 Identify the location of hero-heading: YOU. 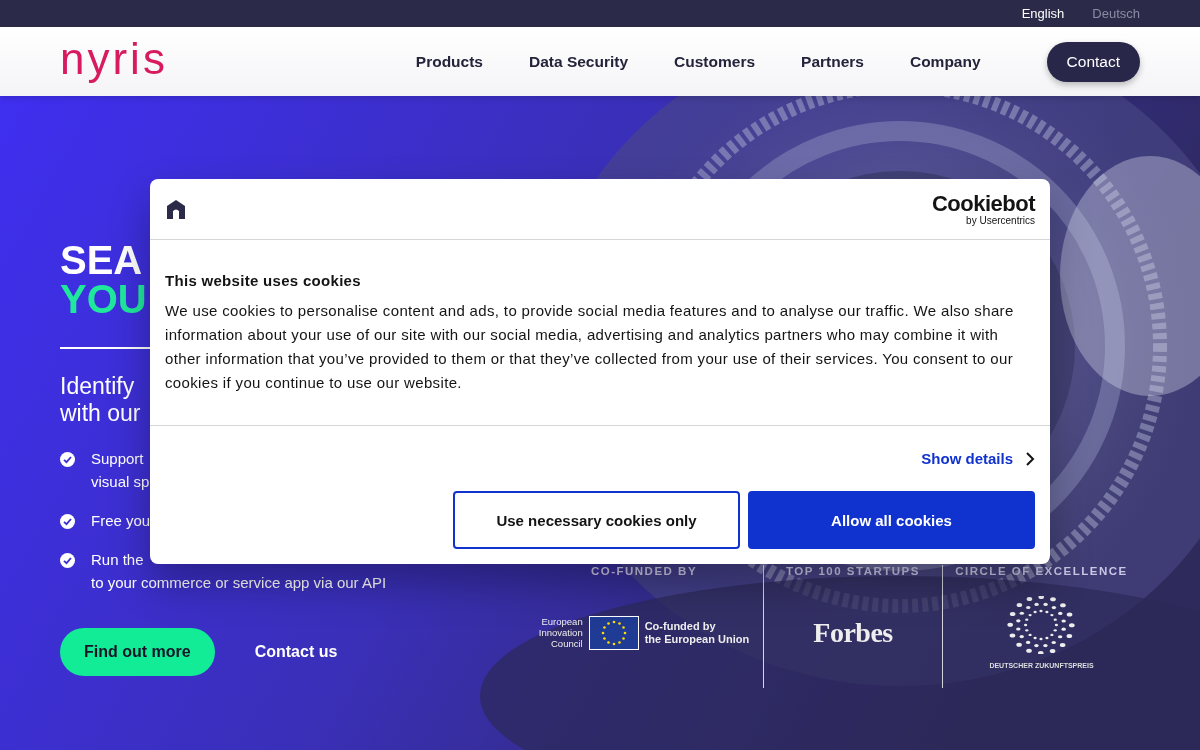
(103, 299).